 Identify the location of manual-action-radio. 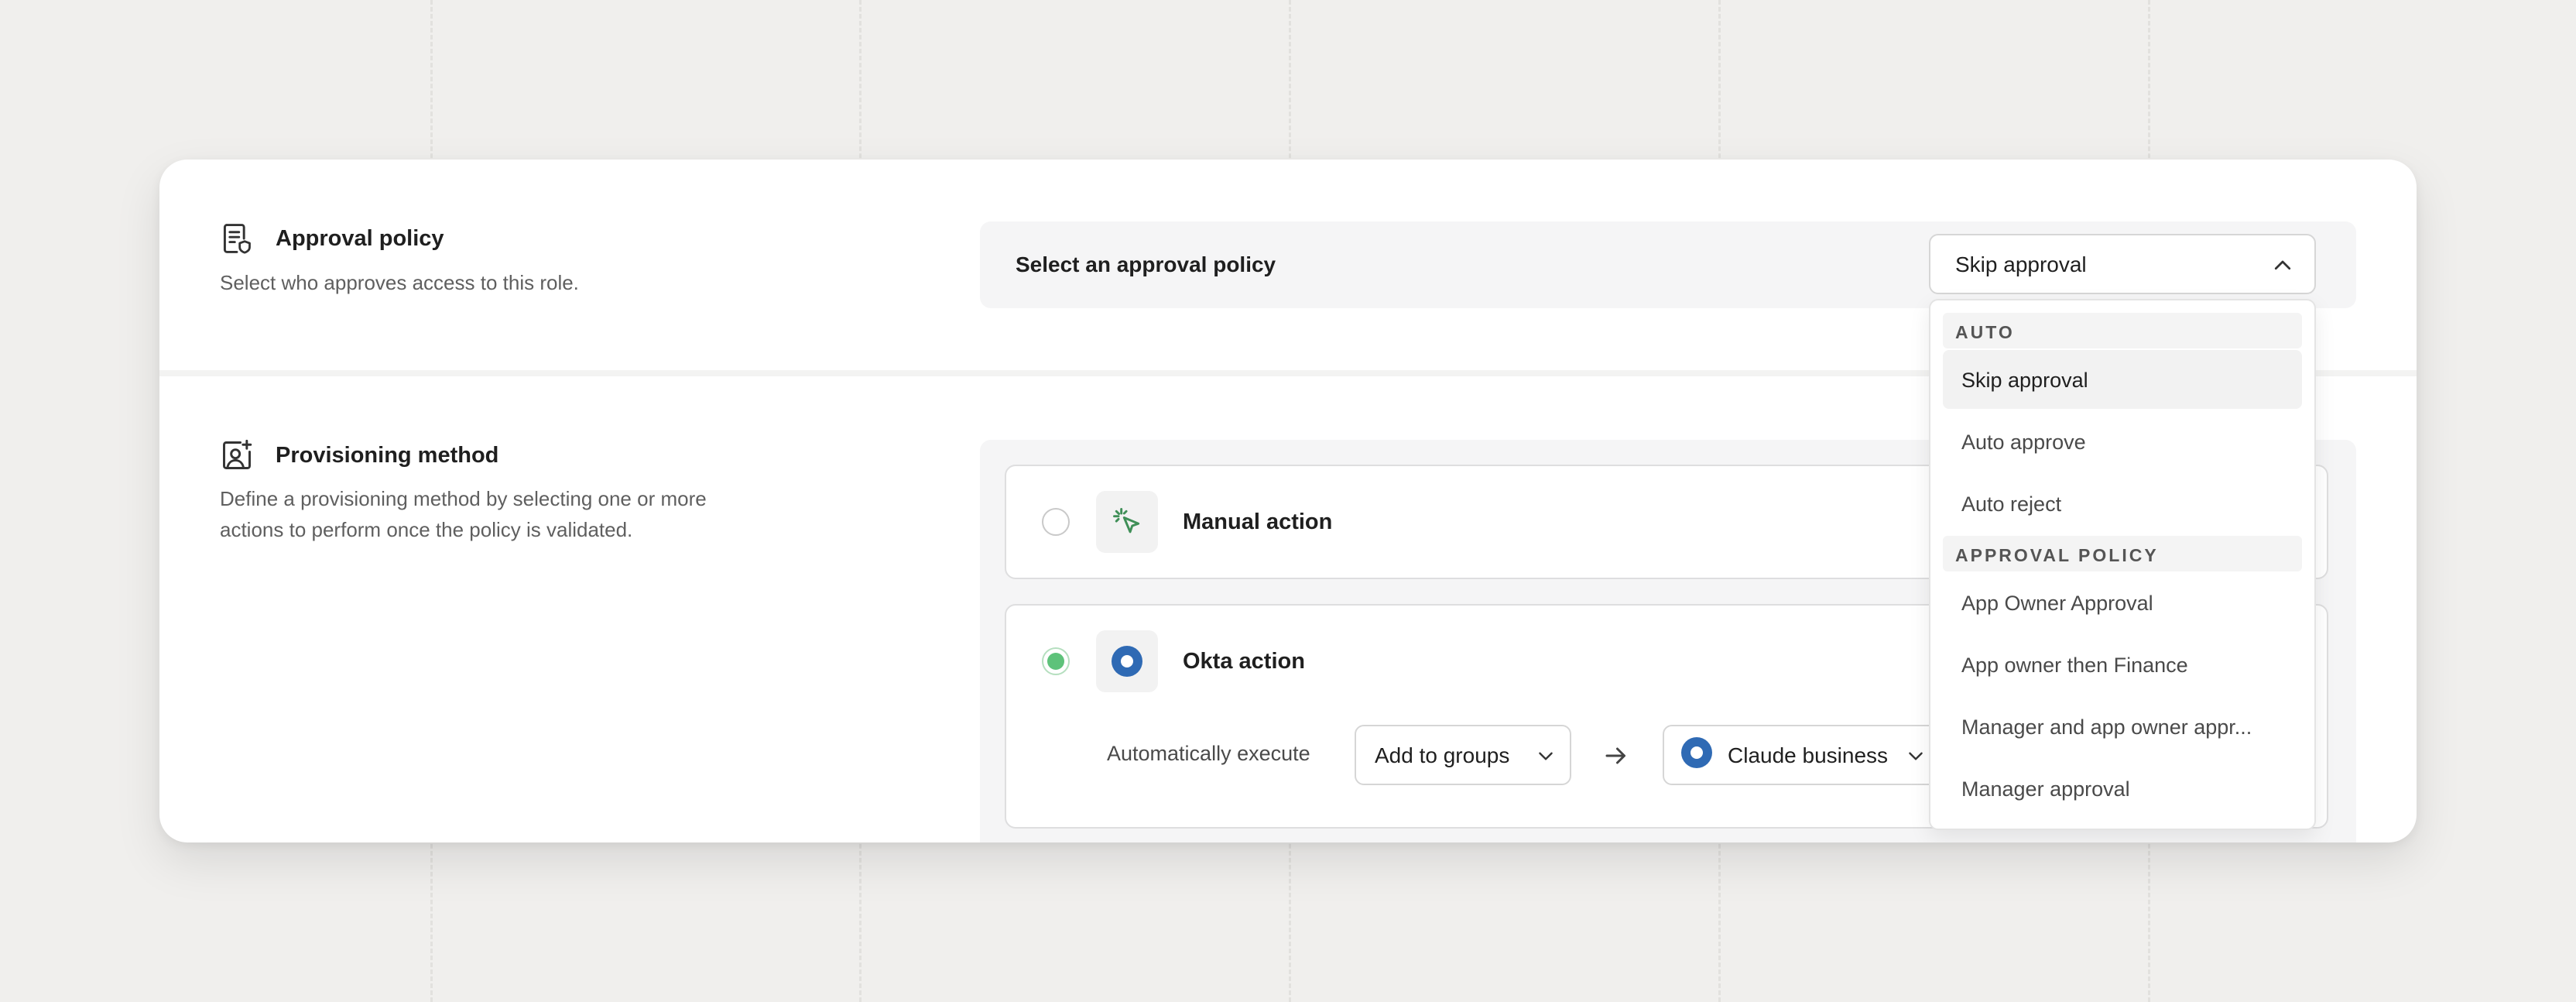
(1056, 522).